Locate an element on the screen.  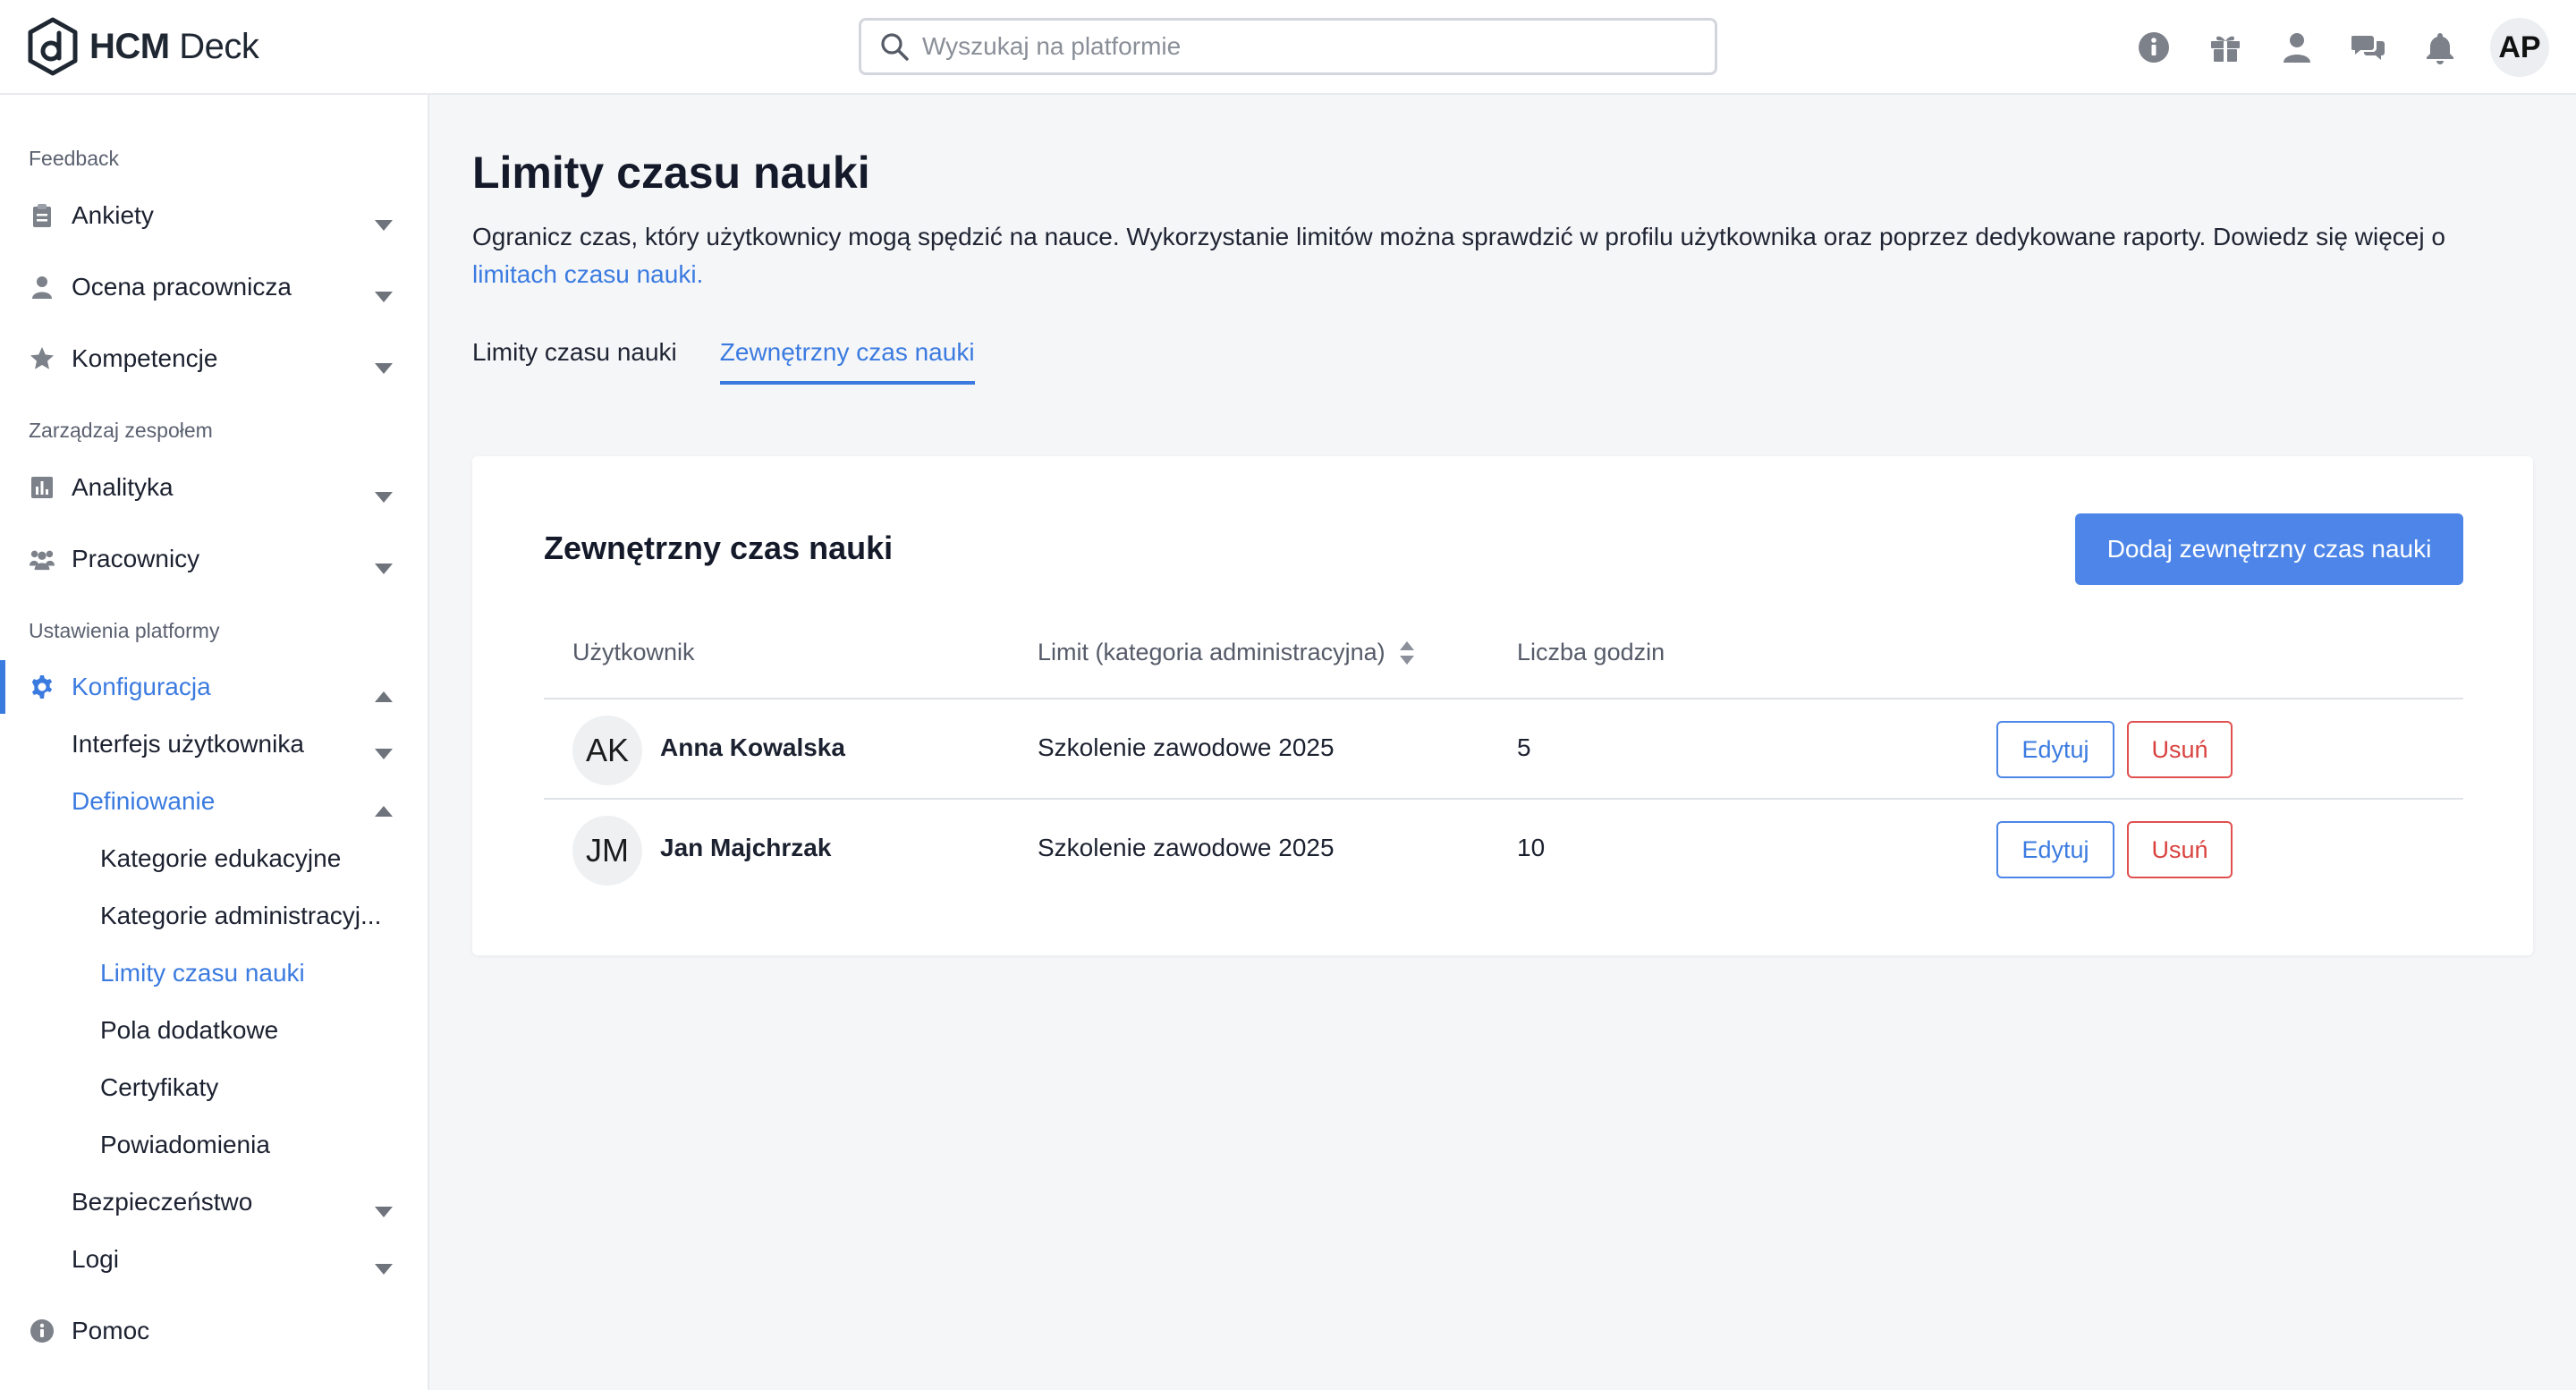
star-icon is located at coordinates (42, 358).